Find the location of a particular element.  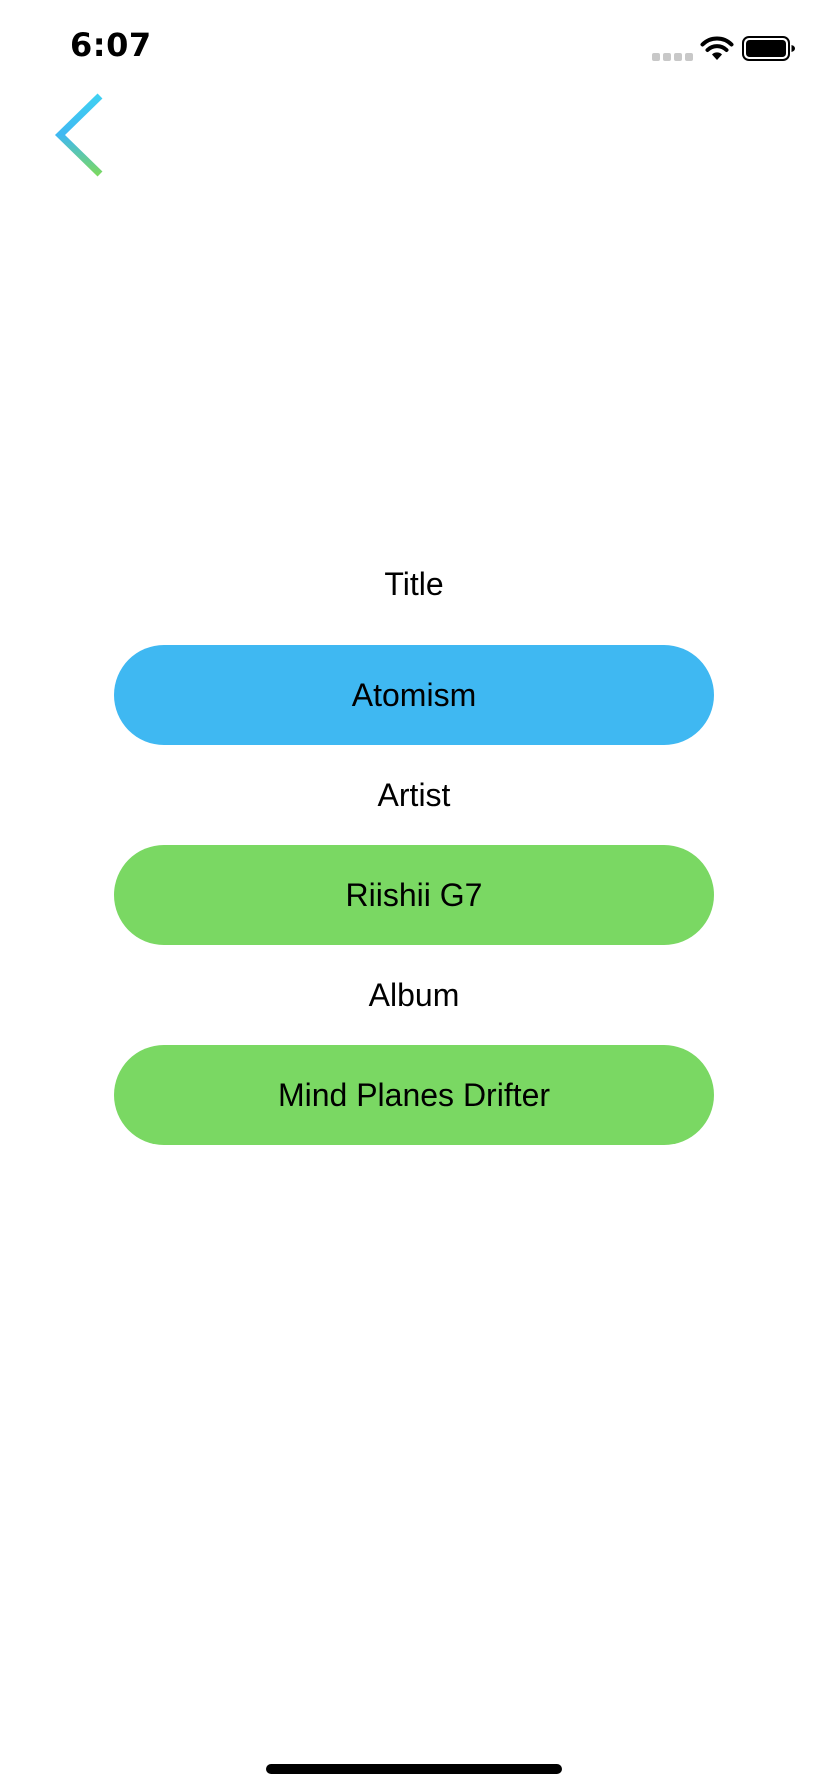

home-indicator is located at coordinates (414, 1769).